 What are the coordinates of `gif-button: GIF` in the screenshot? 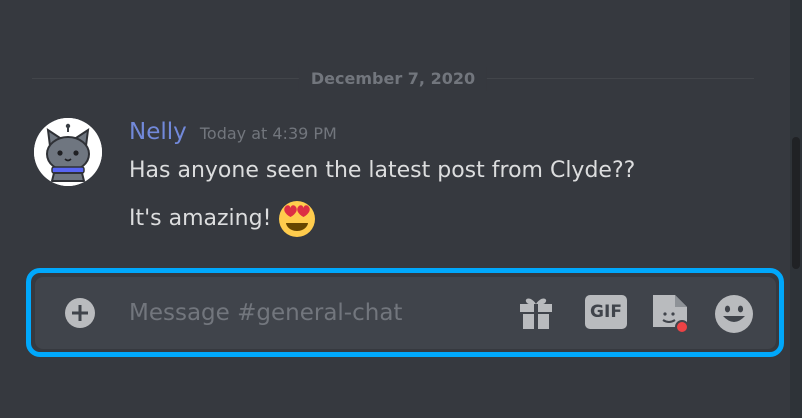 It's located at (606, 312).